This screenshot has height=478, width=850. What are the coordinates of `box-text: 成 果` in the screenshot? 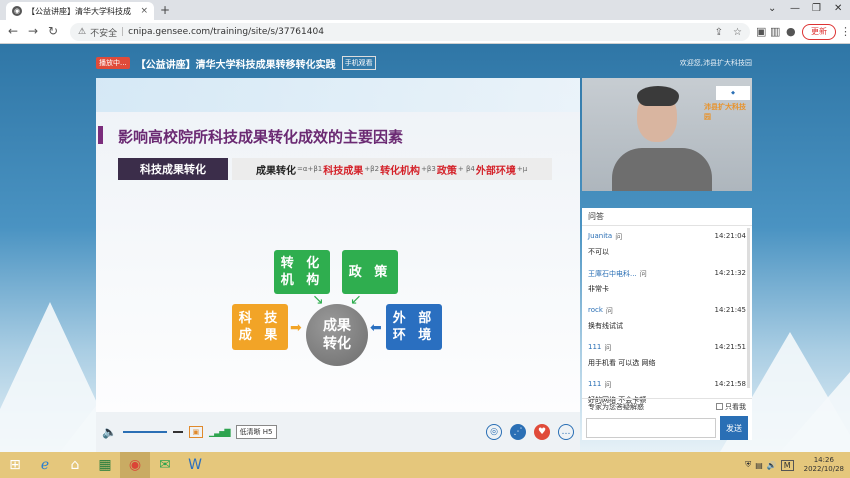 It's located at (260, 335).